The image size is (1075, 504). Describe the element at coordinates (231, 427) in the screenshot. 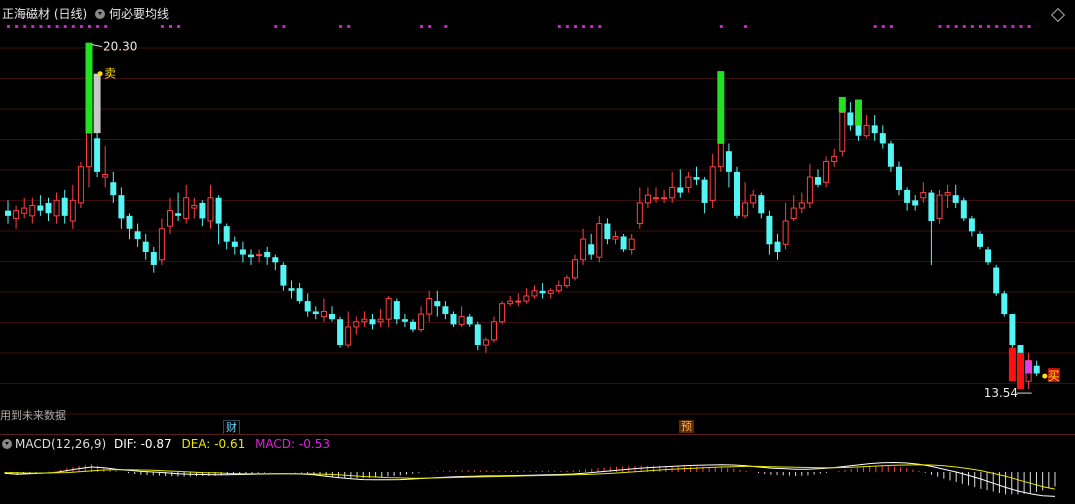

I see `finance-badge: 财` at that location.